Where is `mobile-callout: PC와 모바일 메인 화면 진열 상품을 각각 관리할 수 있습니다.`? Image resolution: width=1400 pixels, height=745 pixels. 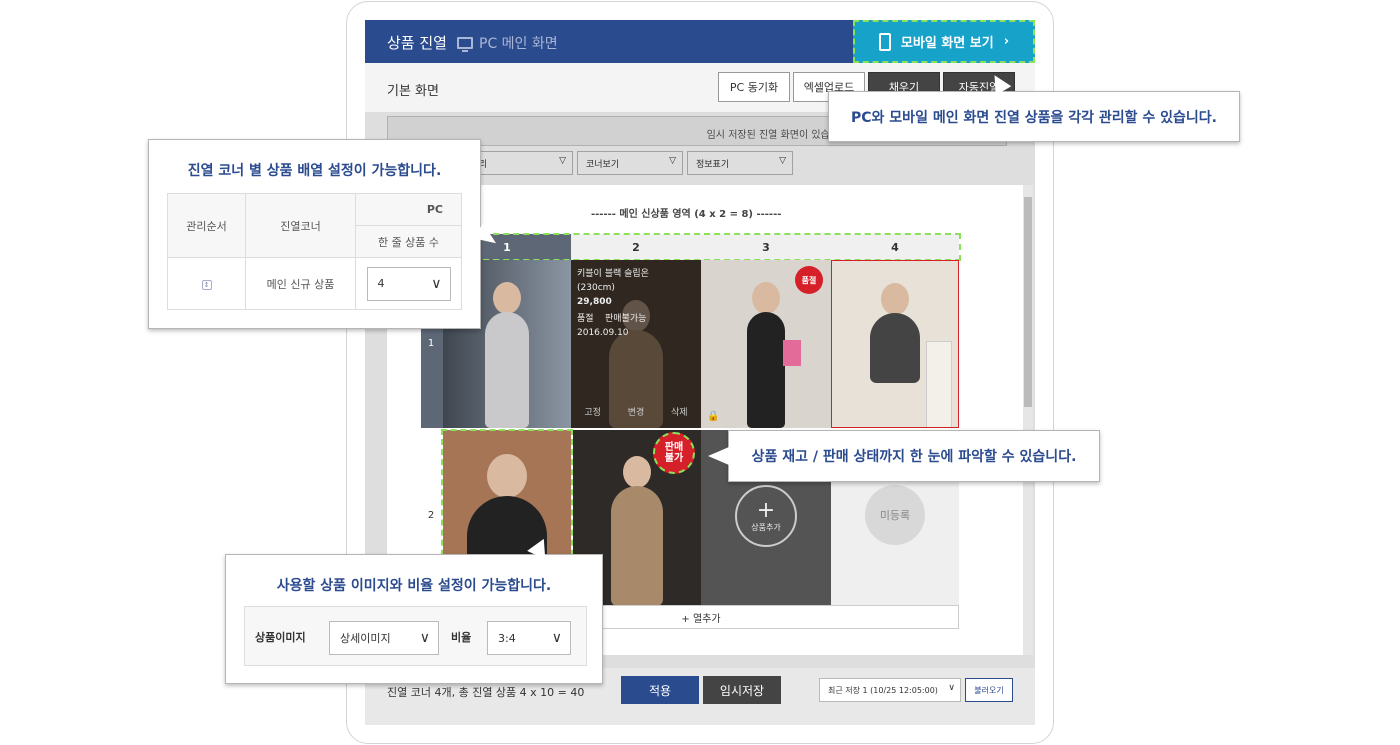
mobile-callout: PC와 모바일 메인 화면 진열 상품을 각각 관리할 수 있습니다. is located at coordinates (1034, 116).